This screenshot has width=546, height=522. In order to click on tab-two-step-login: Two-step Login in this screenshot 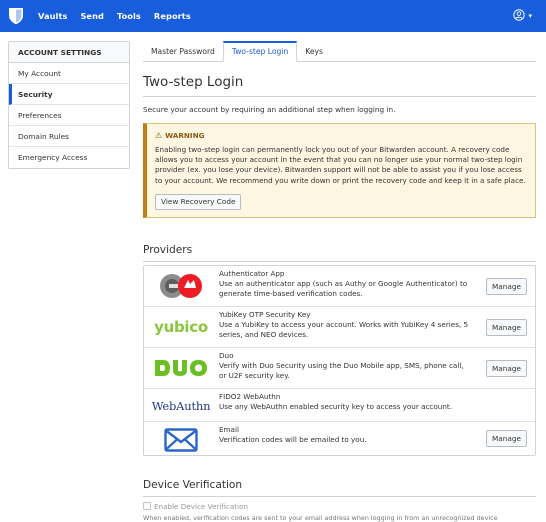, I will do `click(260, 51)`.